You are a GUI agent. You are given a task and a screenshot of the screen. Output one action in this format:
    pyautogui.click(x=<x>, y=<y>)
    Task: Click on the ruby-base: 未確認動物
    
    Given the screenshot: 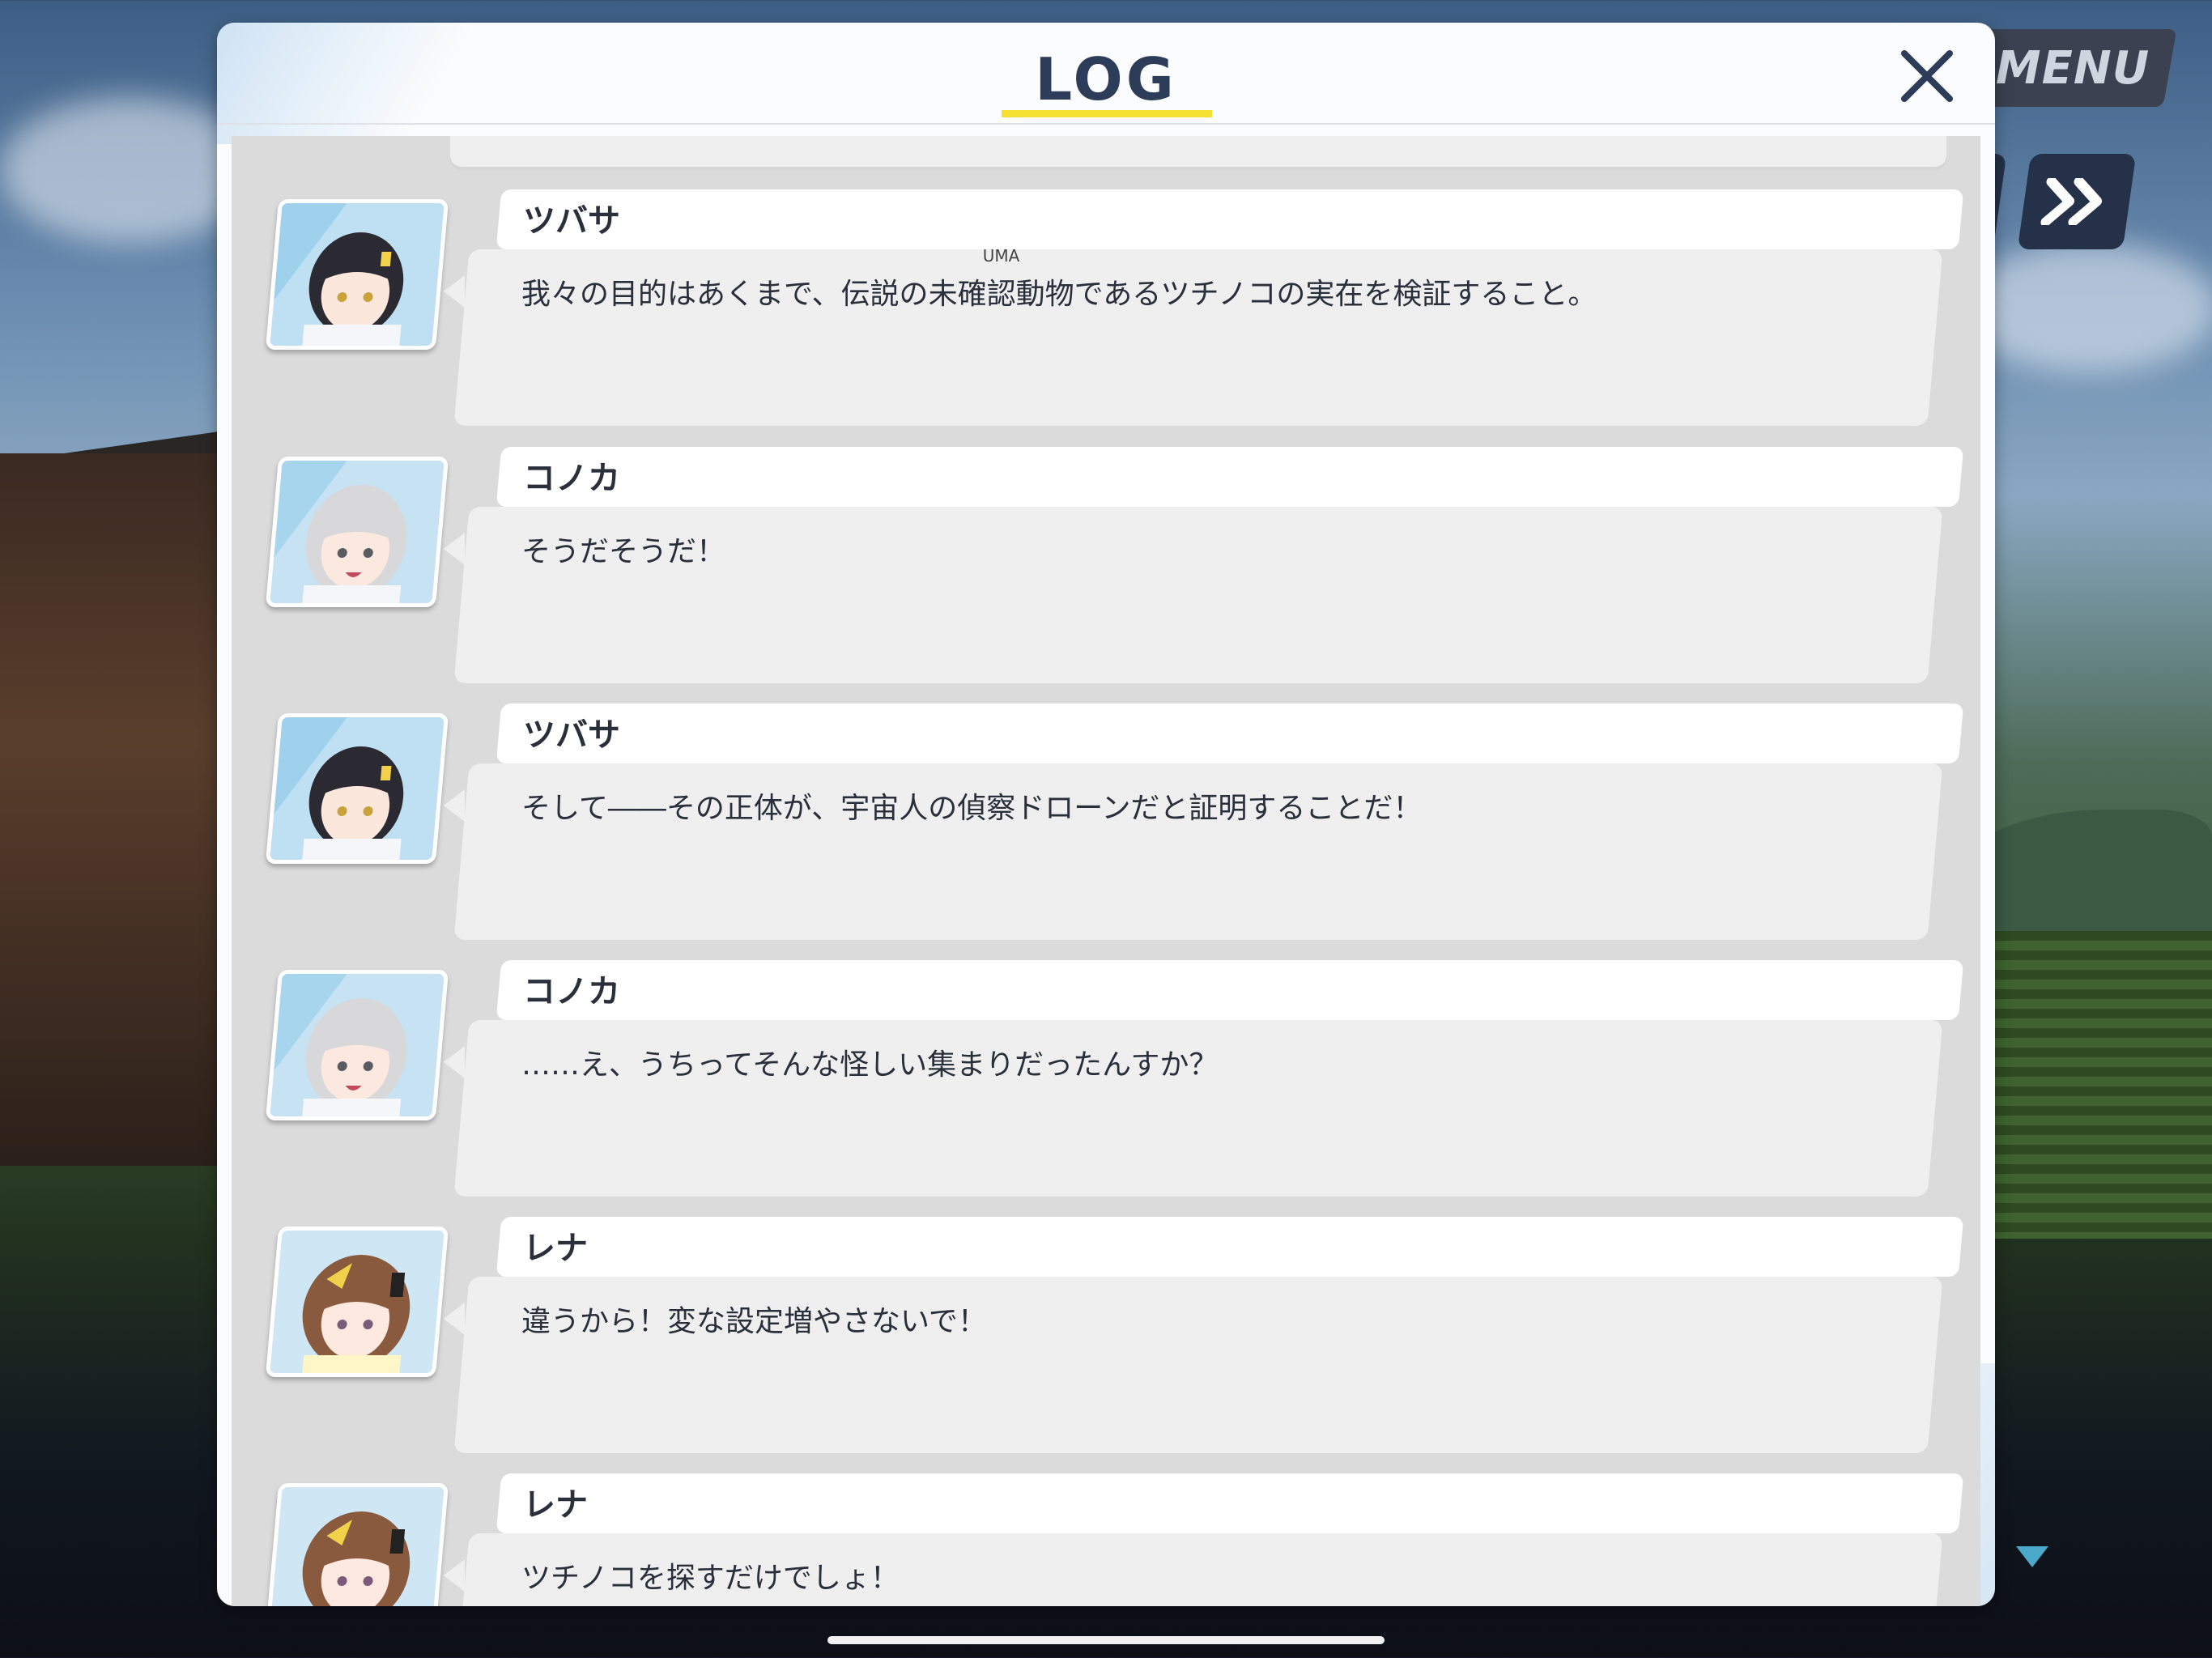 What is the action you would take?
    pyautogui.click(x=1001, y=294)
    